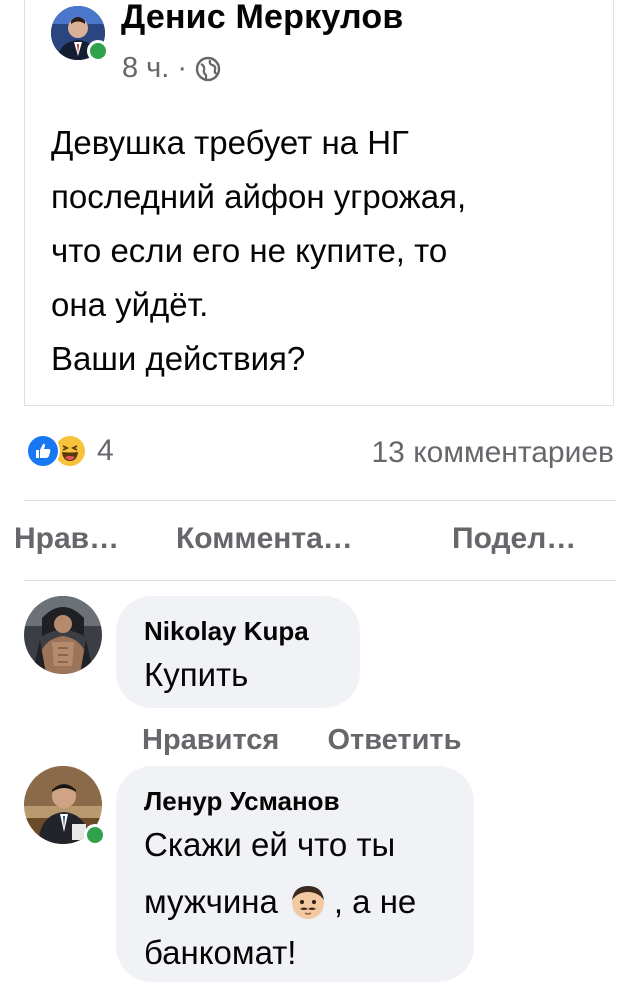 This screenshot has height=991, width=640. What do you see at coordinates (375, 901) in the screenshot?
I see `comment-text-part: , а не` at bounding box center [375, 901].